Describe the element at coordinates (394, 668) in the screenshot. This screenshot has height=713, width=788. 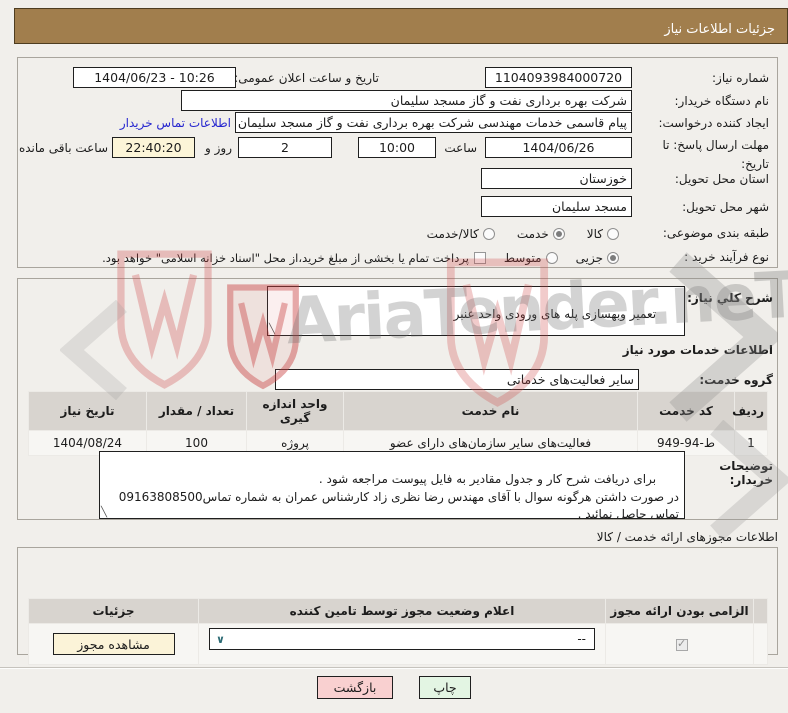
I see `footer-divider` at that location.